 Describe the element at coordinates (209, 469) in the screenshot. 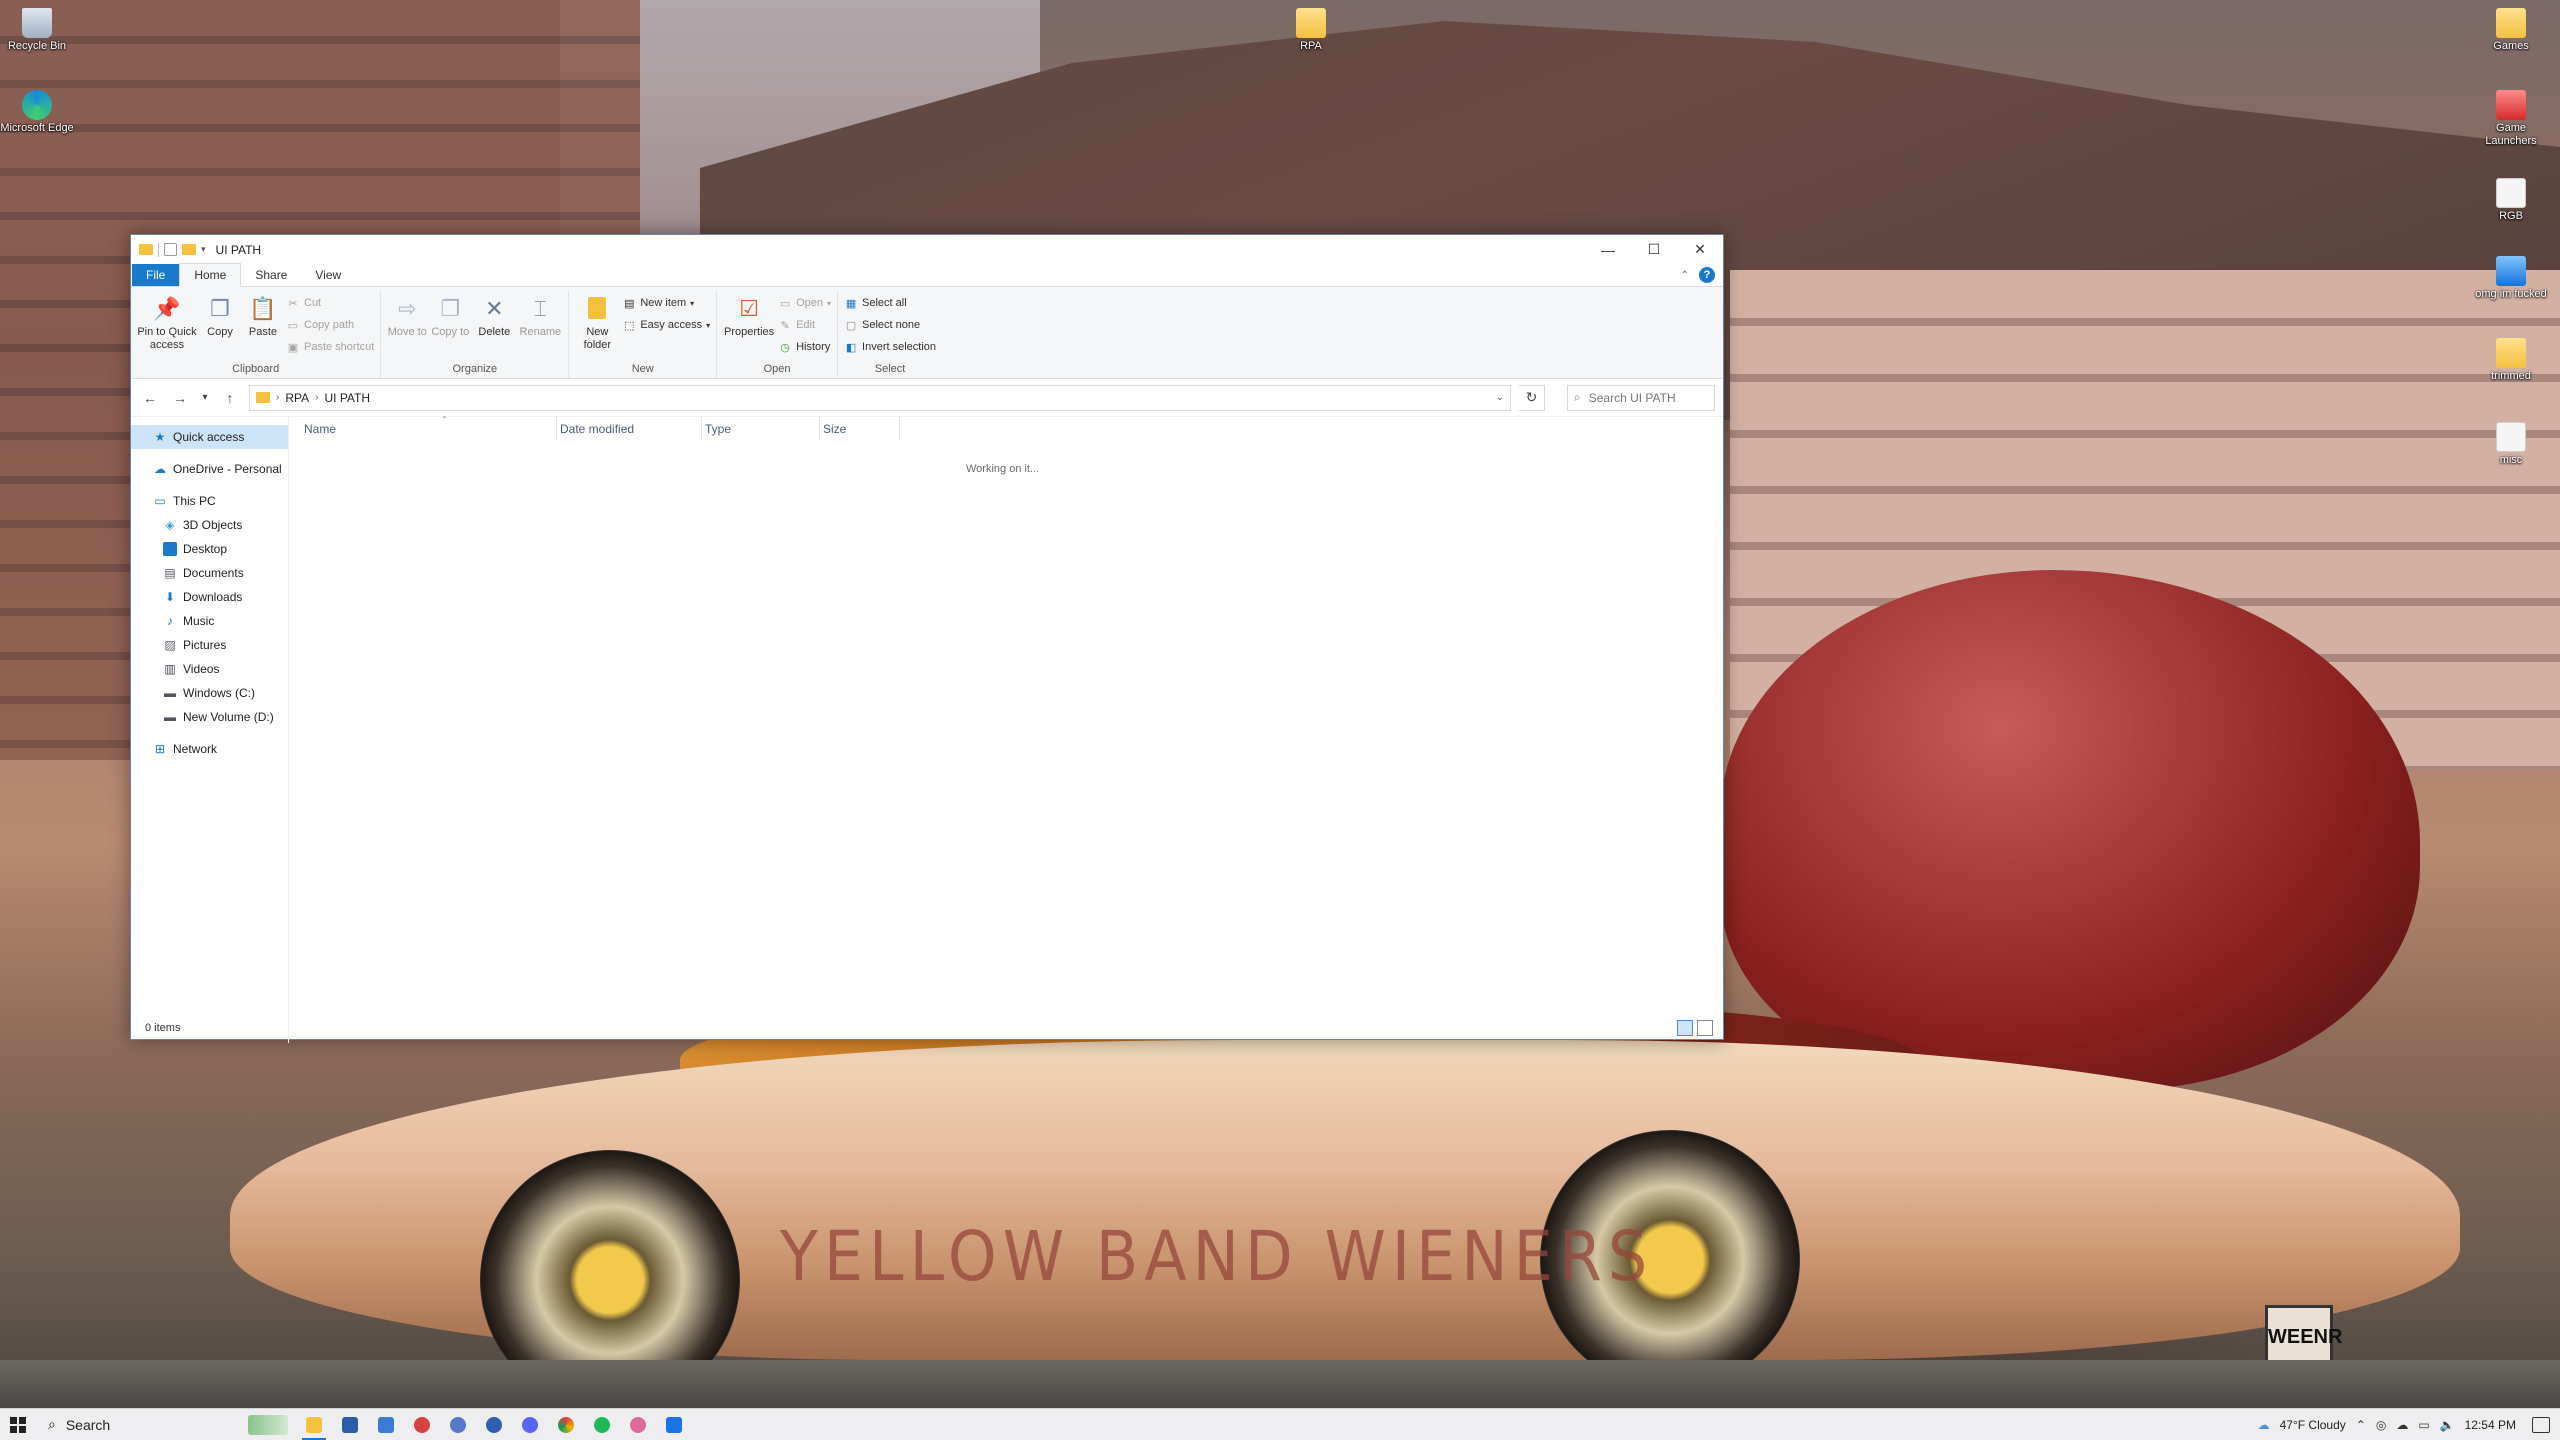

I see `nav-item-onedrive: ☁ OneDrive - Personal` at that location.